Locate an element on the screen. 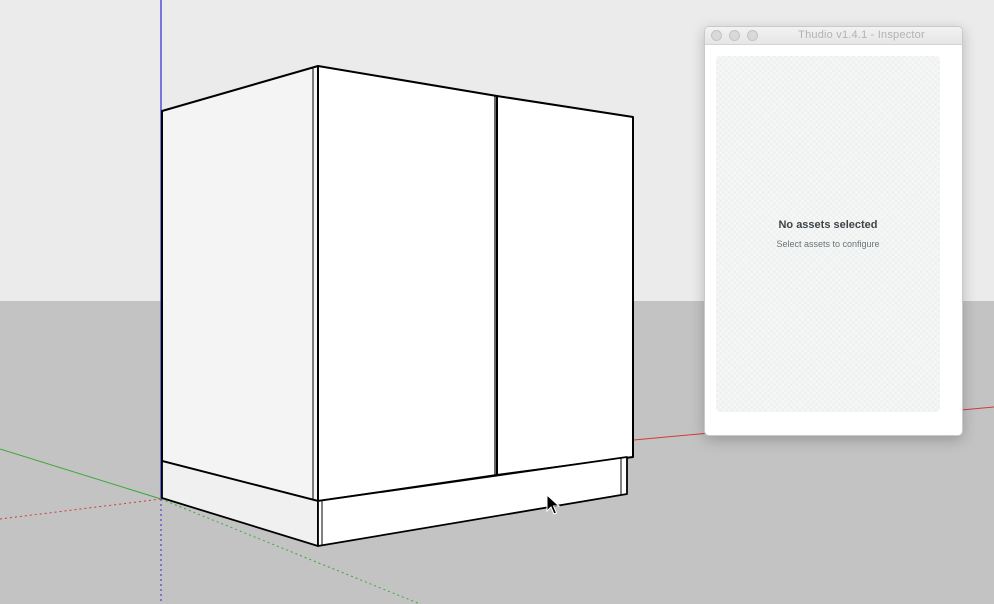 This screenshot has width=994, height=604. empty-state-subtitle: Select assets to configure is located at coordinates (828, 244).